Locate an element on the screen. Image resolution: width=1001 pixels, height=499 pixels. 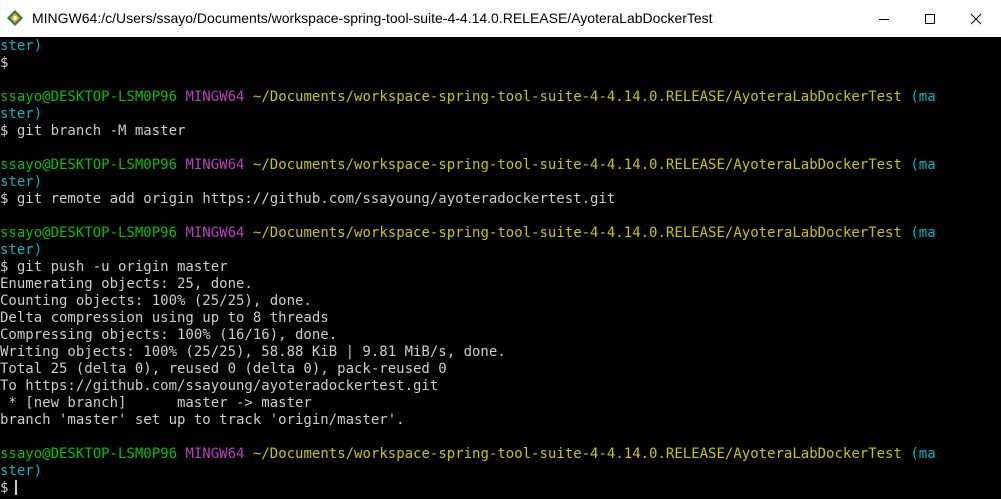
minimize-icon is located at coordinates (884, 19).